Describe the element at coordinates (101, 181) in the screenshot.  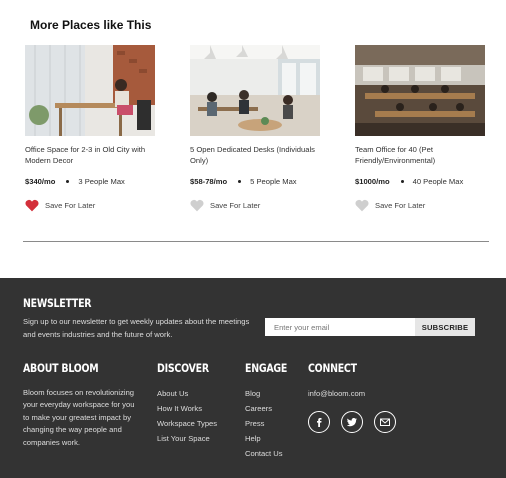
I see `listing-capacity: 3 People Max` at that location.